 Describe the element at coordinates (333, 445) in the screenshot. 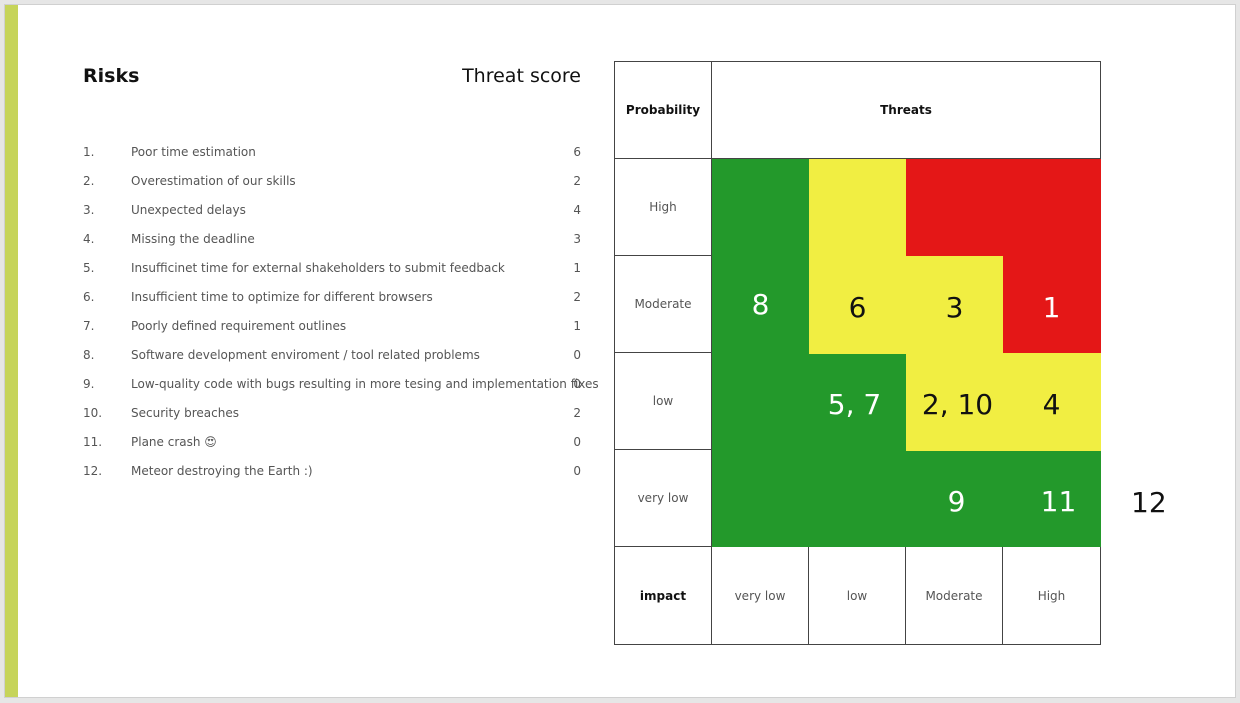

I see `risk-row: 11. Plane crash 😍 0` at that location.